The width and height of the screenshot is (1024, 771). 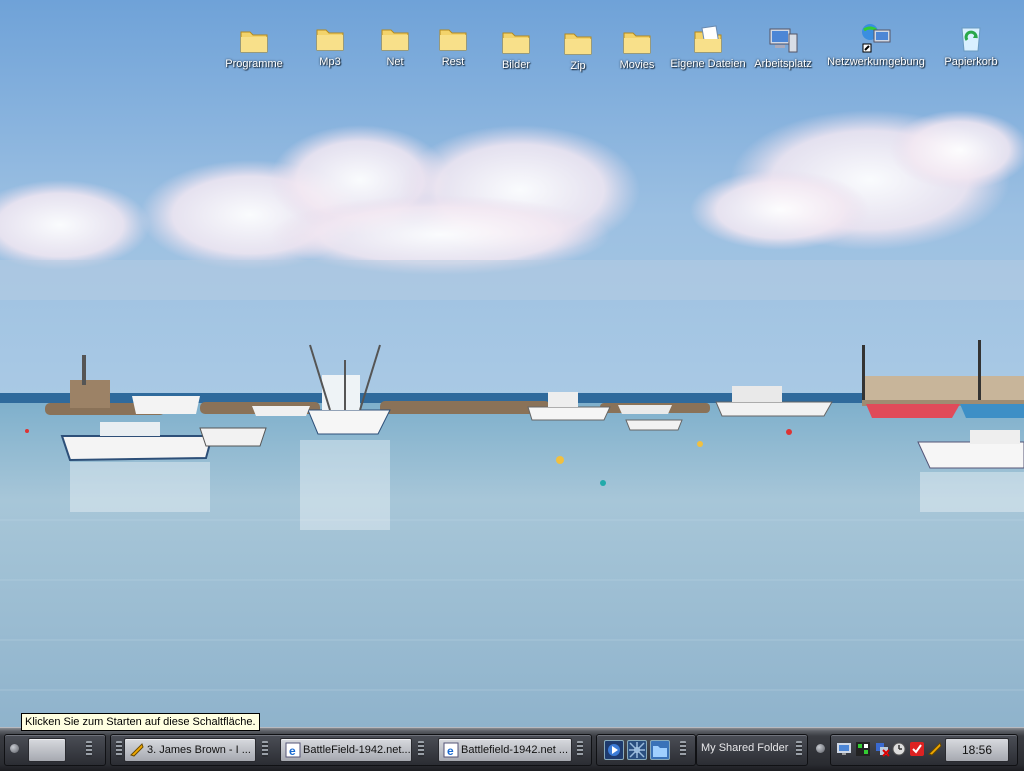 What do you see at coordinates (614, 750) in the screenshot?
I see `media-player-icon` at bounding box center [614, 750].